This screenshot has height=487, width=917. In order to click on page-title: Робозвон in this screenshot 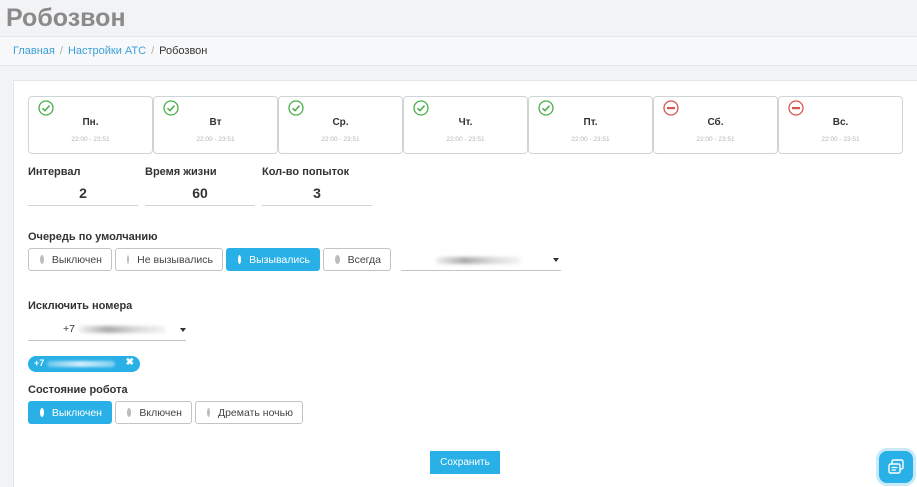, I will do `click(66, 18)`.